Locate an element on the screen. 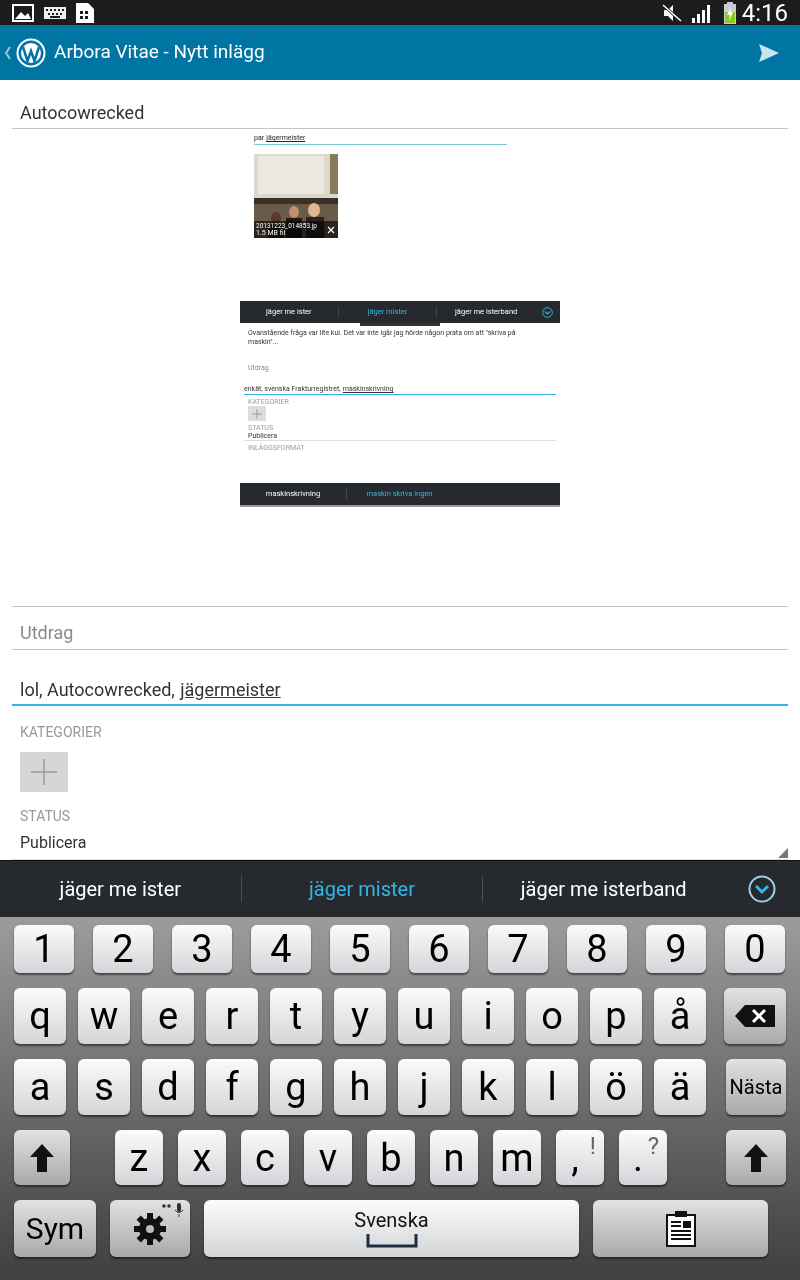 The width and height of the screenshot is (800, 1280). backspace-icon is located at coordinates (755, 1016).